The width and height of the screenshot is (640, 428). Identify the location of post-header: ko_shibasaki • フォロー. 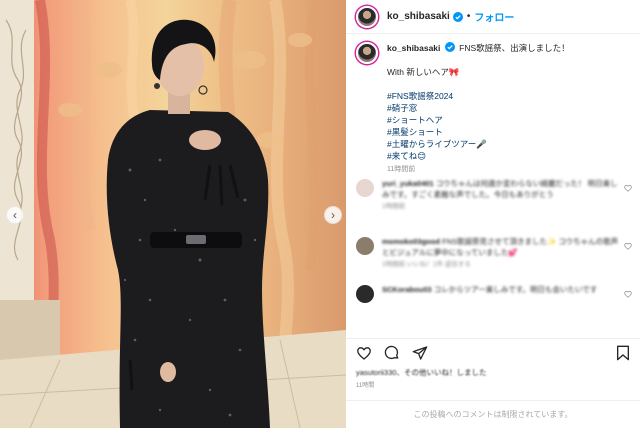
(493, 17).